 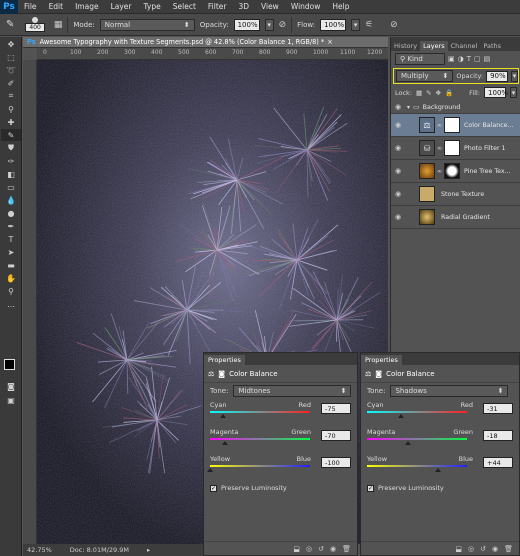 What do you see at coordinates (381, 360) in the screenshot?
I see `tab-properties: Properties` at bounding box center [381, 360].